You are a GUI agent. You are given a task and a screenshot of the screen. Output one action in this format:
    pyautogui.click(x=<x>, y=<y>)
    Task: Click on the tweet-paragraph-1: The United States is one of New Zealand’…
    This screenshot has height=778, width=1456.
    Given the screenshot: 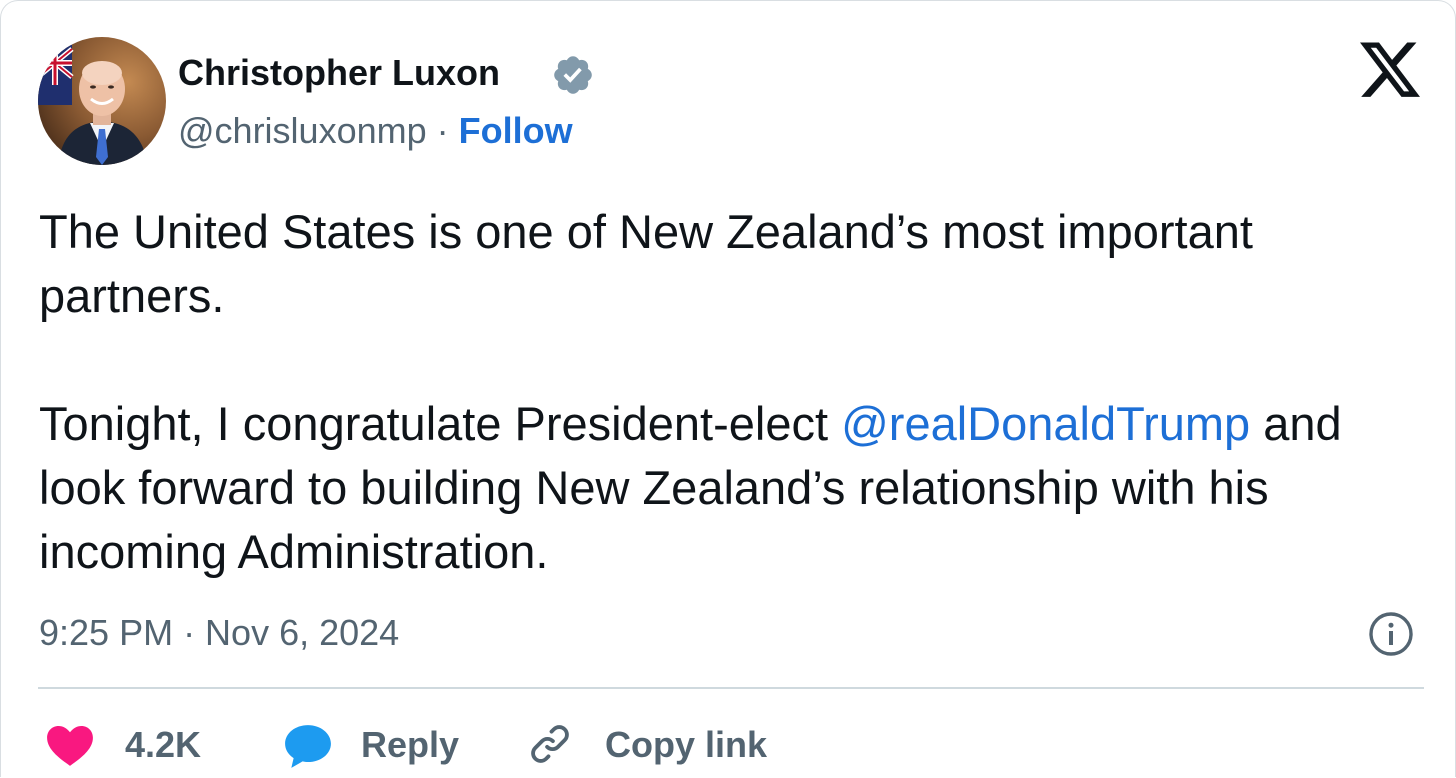 What is the action you would take?
    pyautogui.click(x=646, y=263)
    